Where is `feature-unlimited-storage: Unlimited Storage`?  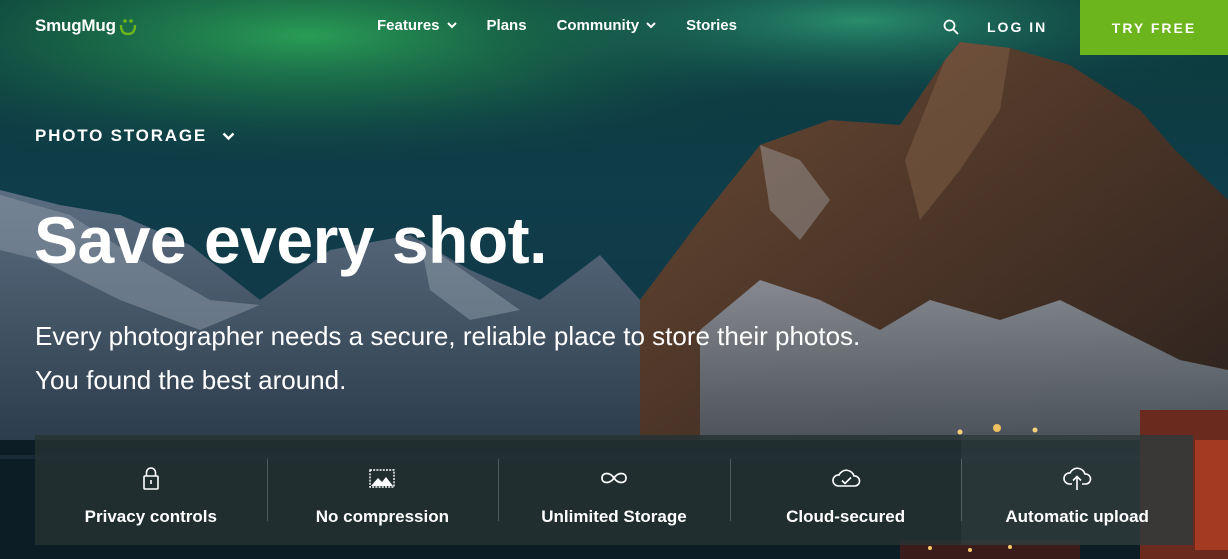
feature-unlimited-storage: Unlimited Storage is located at coordinates (614, 490).